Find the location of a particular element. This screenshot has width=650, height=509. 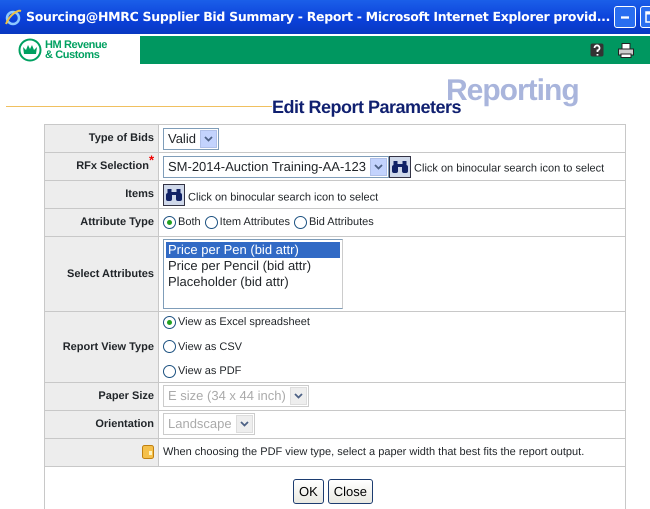

dialog-button: Close is located at coordinates (351, 491).